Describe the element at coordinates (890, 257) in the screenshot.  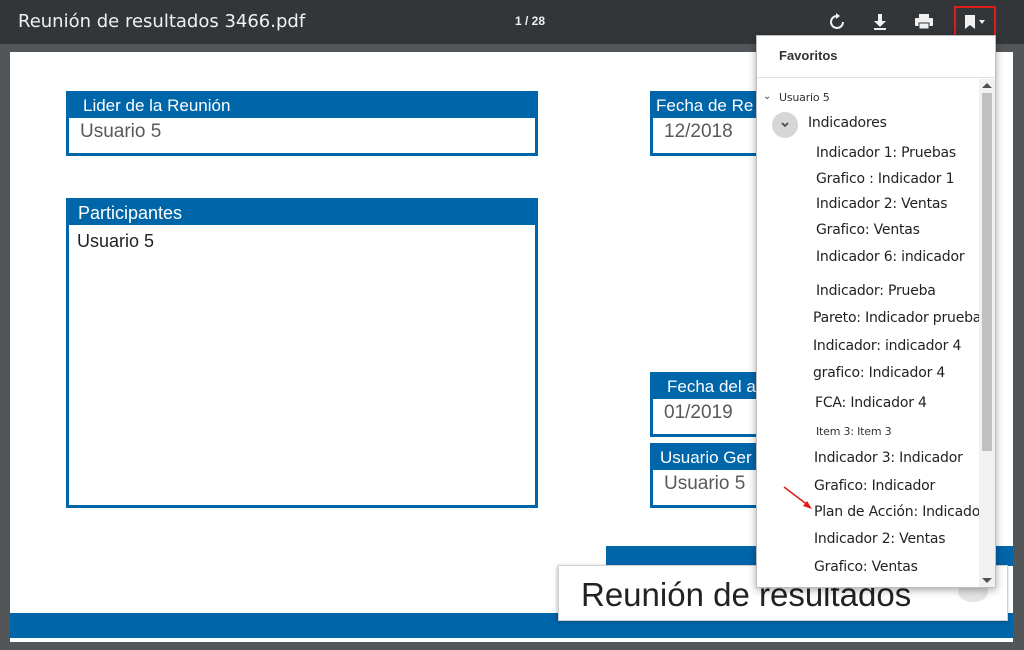
I see `bookmark-item: Indicador 6: indicador` at that location.